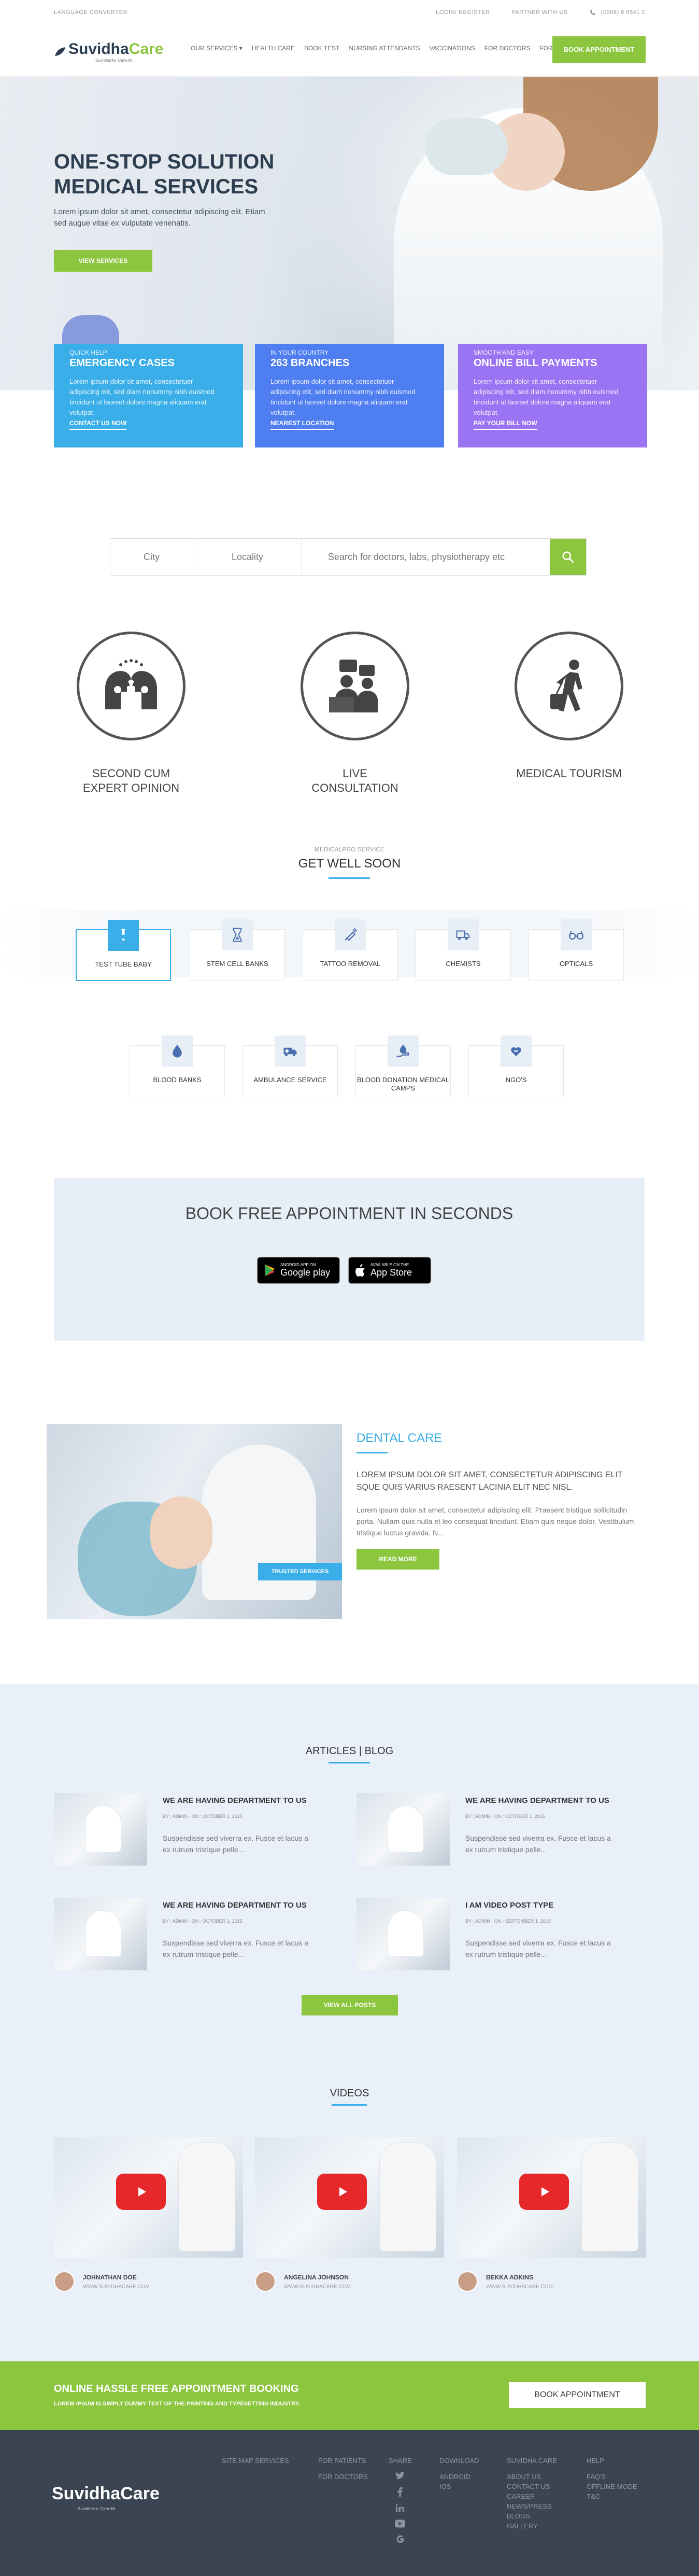 The width and height of the screenshot is (699, 2576). What do you see at coordinates (404, 1051) in the screenshot?
I see `tile-icon-box` at bounding box center [404, 1051].